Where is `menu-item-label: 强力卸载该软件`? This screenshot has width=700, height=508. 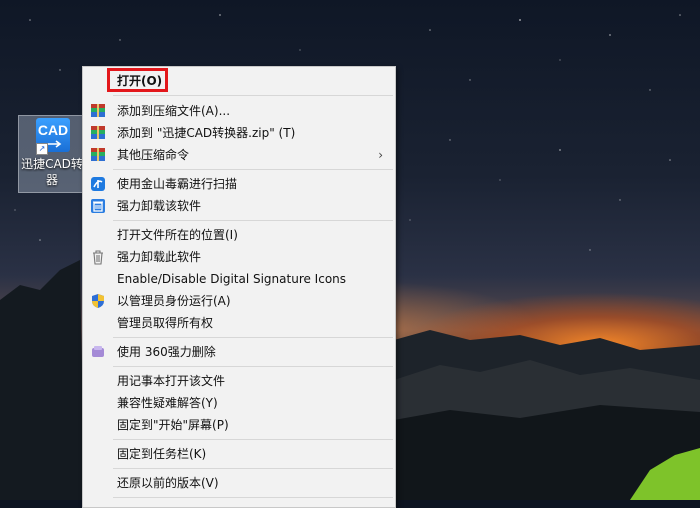 menu-item-label: 强力卸载该软件 is located at coordinates (159, 206).